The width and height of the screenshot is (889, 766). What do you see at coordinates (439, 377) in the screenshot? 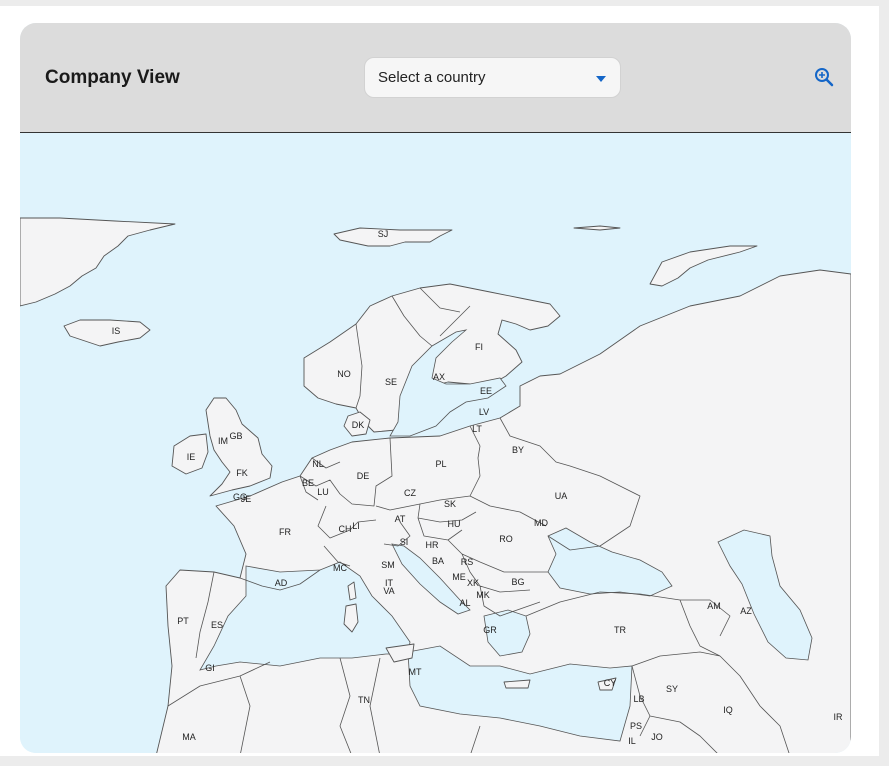
I see `label-ax: AX` at bounding box center [439, 377].